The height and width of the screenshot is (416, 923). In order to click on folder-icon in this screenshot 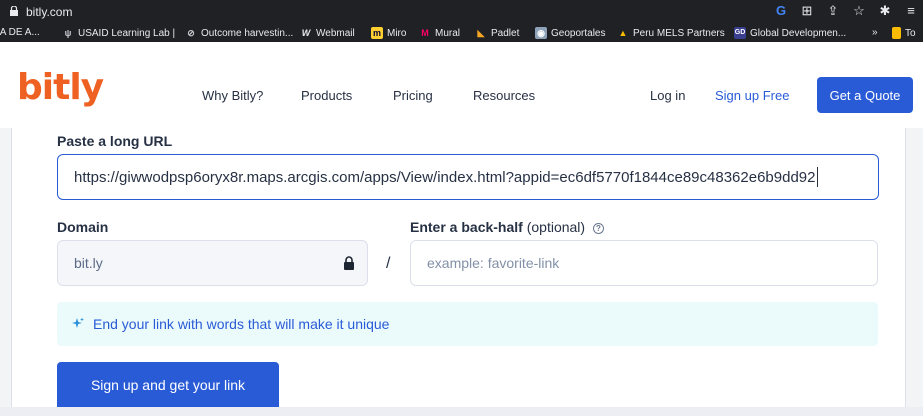, I will do `click(896, 33)`.